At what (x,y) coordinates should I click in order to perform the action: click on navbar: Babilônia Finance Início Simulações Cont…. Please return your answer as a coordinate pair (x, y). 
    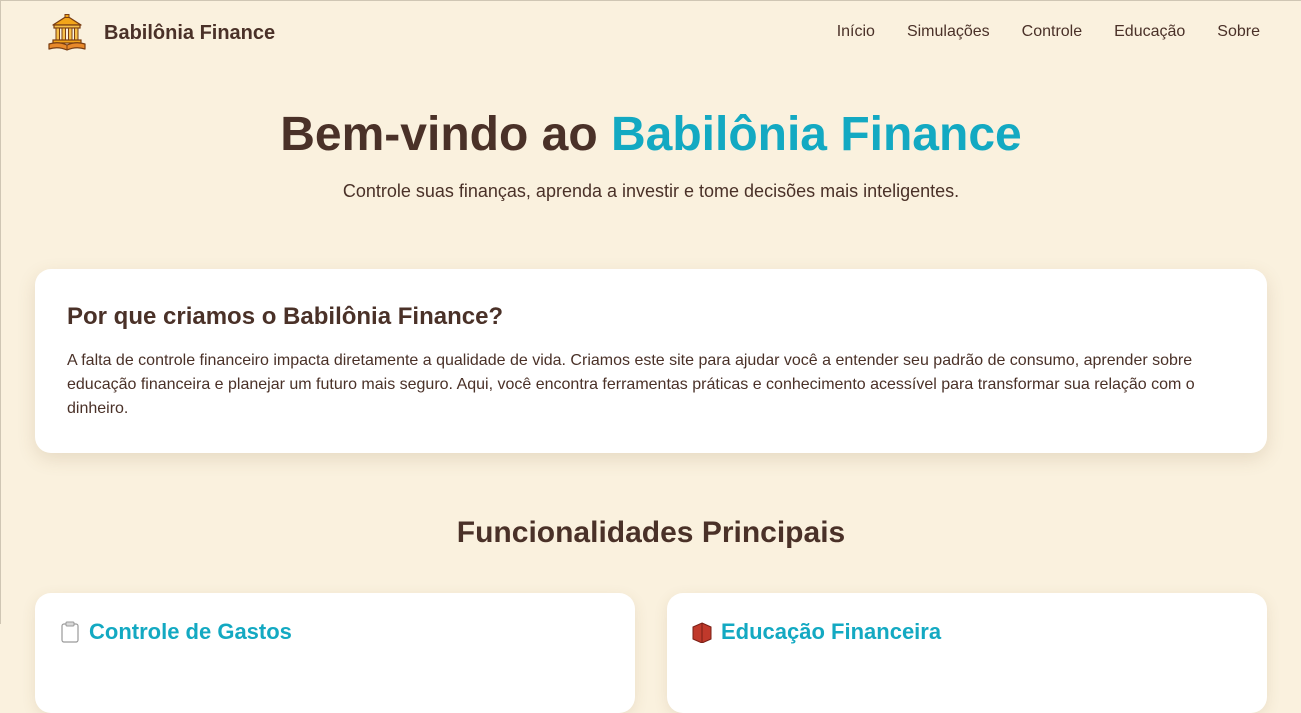
    Looking at the image, I should click on (651, 34).